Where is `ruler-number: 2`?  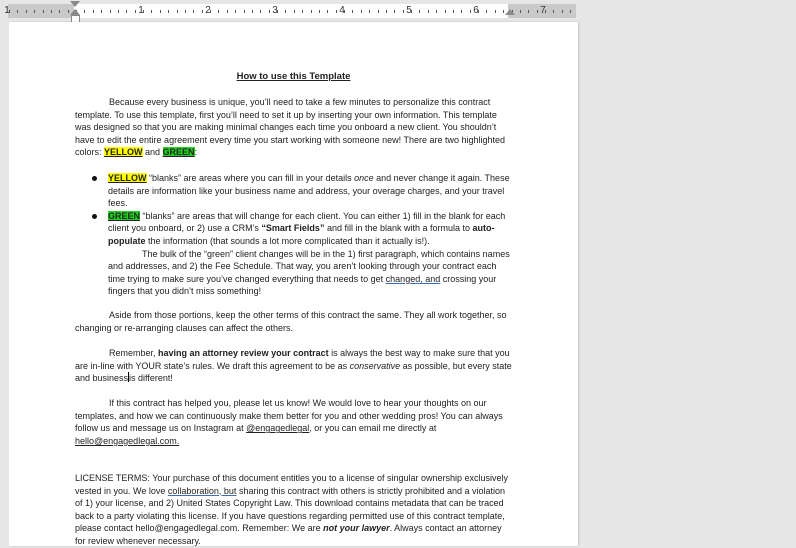
ruler-number: 2 is located at coordinates (208, 10).